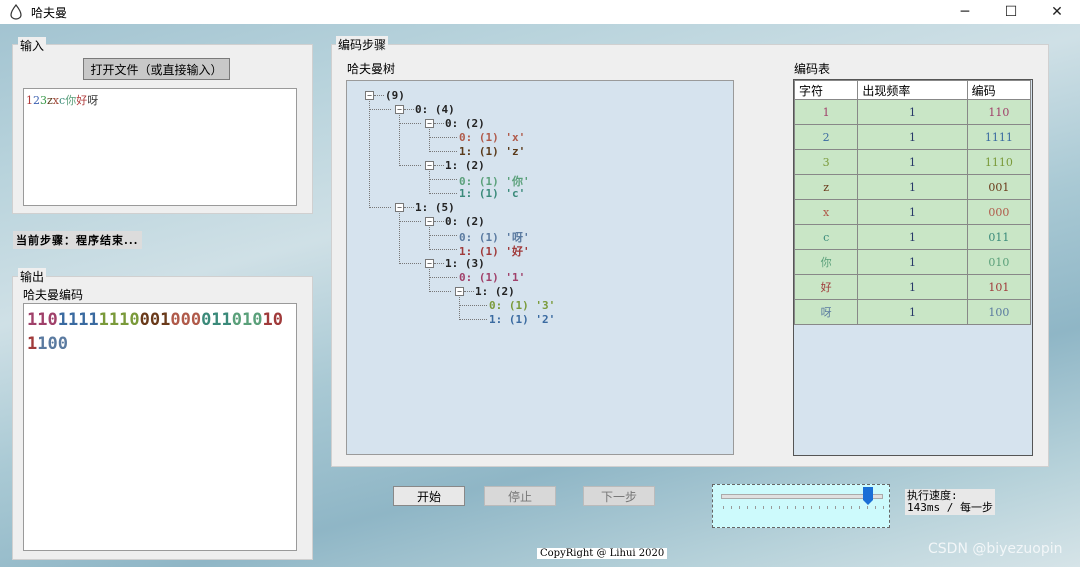 The image size is (1080, 567). What do you see at coordinates (826, 212) in the screenshot?
I see `char-cell: x` at bounding box center [826, 212].